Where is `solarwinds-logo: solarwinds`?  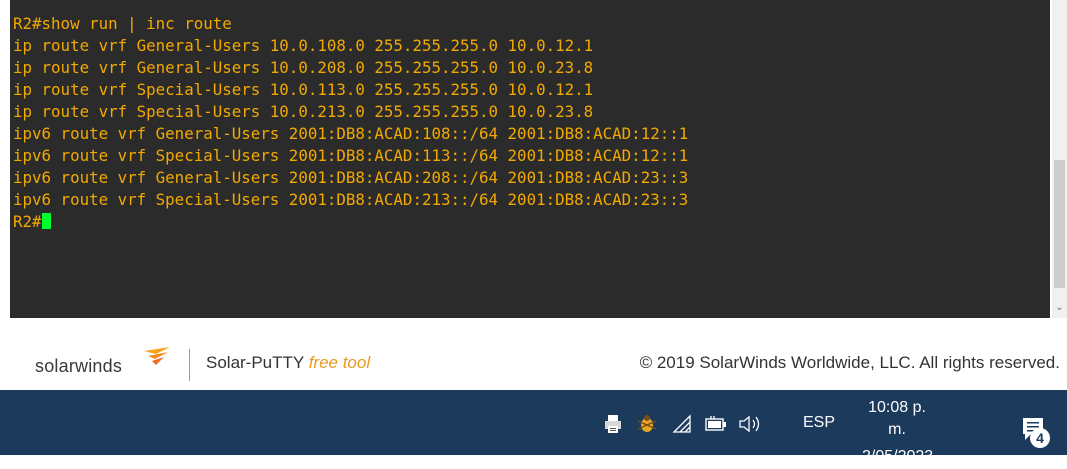
solarwinds-logo: solarwinds is located at coordinates (79, 366).